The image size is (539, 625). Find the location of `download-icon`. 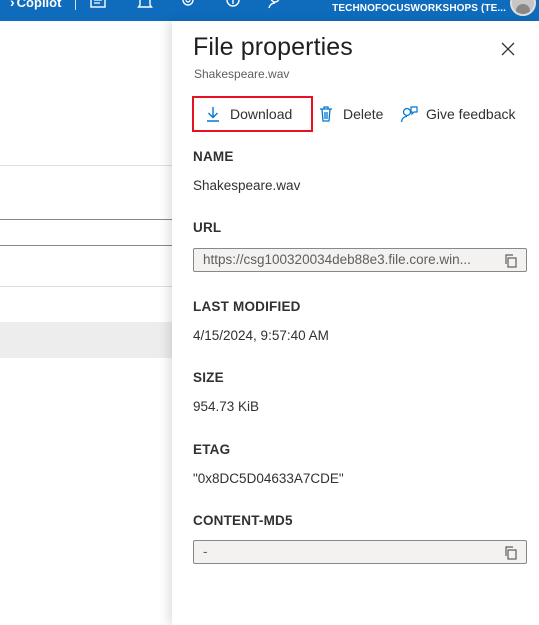

download-icon is located at coordinates (213, 114).